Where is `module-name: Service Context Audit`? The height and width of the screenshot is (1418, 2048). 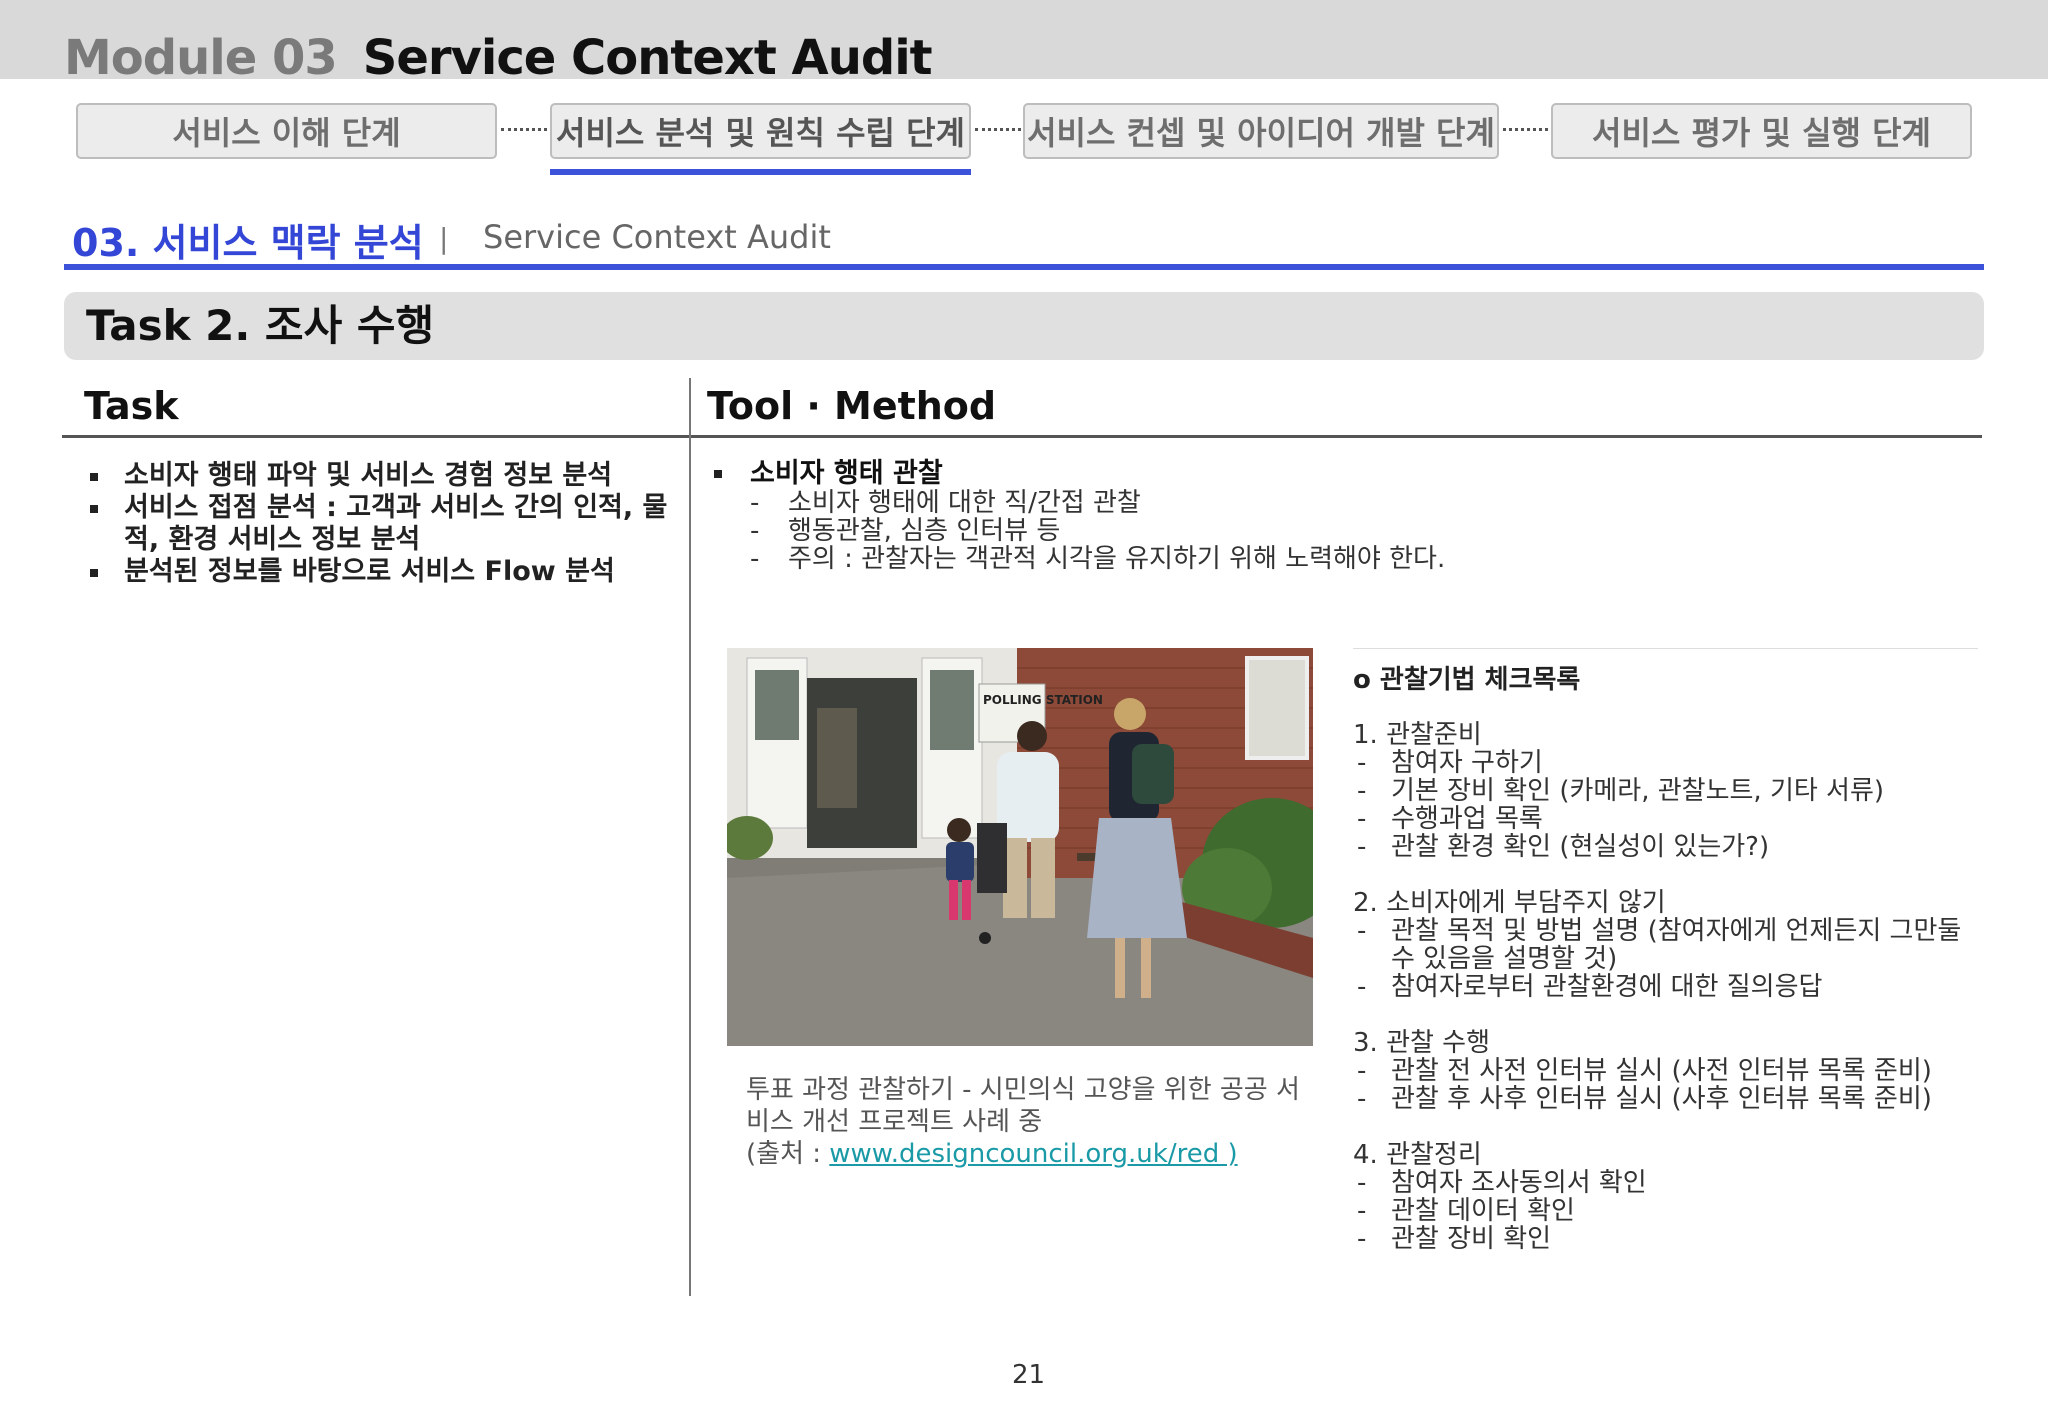 module-name: Service Context Audit is located at coordinates (647, 58).